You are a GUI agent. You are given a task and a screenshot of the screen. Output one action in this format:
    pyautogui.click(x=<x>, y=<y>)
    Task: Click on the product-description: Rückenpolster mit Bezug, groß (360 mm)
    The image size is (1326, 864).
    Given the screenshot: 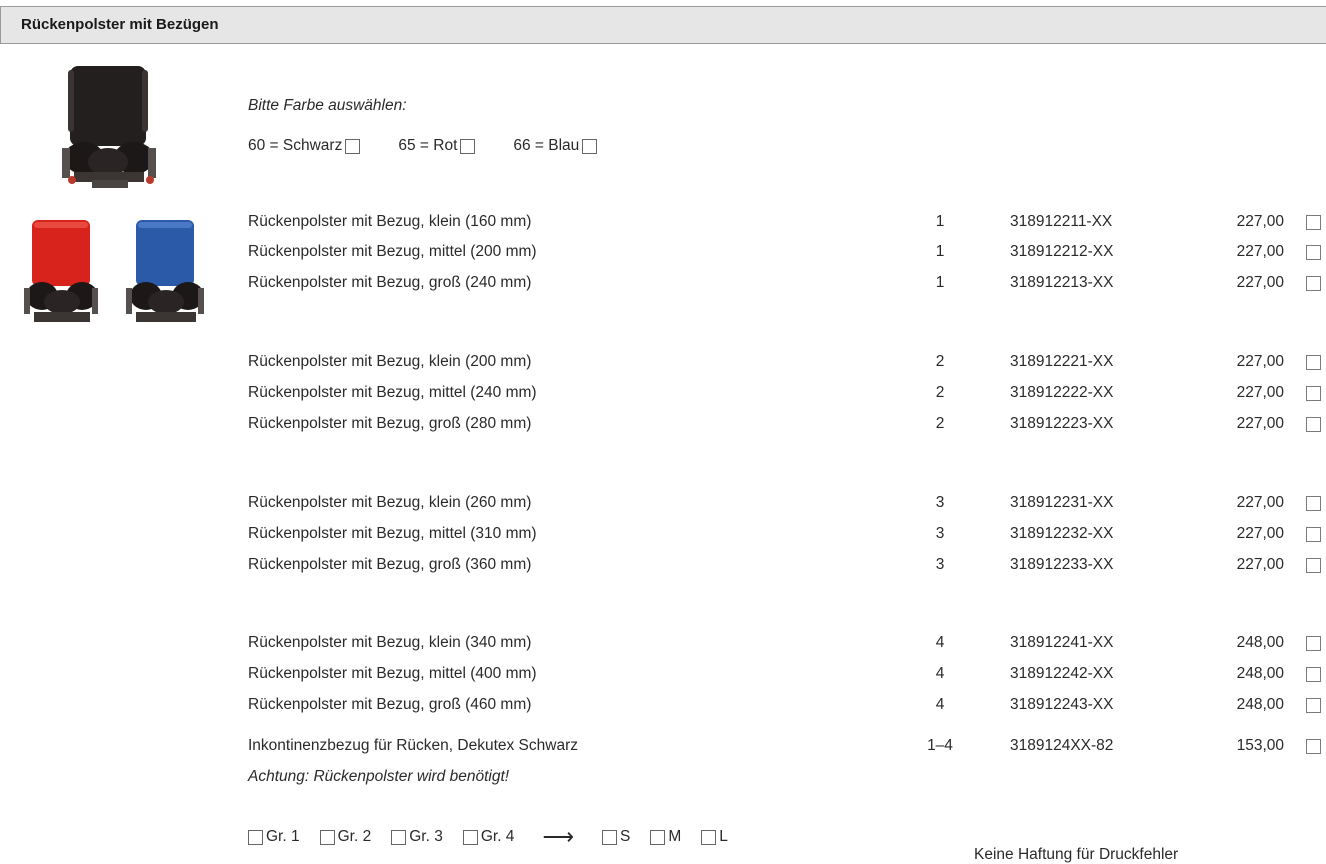 What is the action you would take?
    pyautogui.click(x=390, y=564)
    